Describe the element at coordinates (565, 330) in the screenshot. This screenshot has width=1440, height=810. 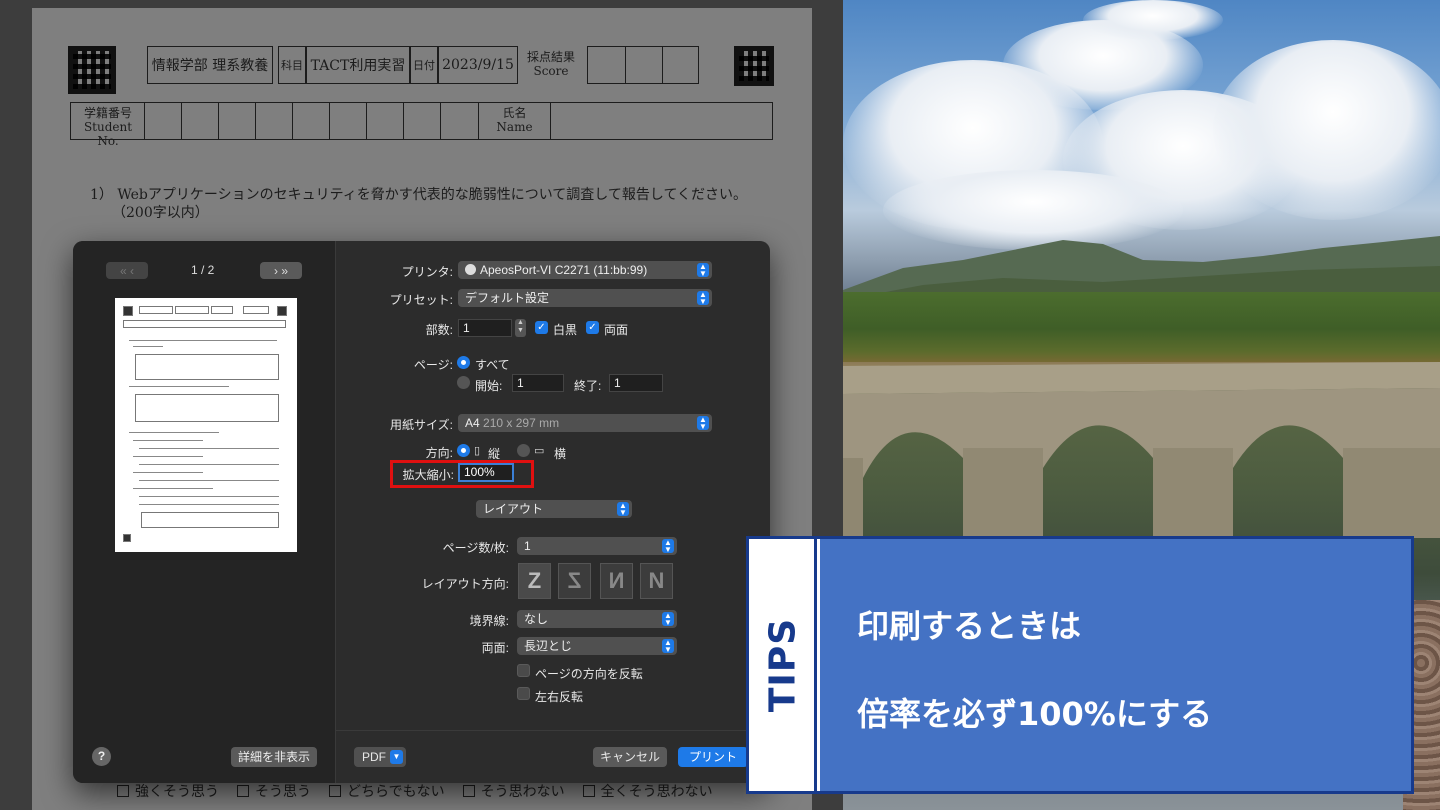
I see `bw-label: 白黒` at that location.